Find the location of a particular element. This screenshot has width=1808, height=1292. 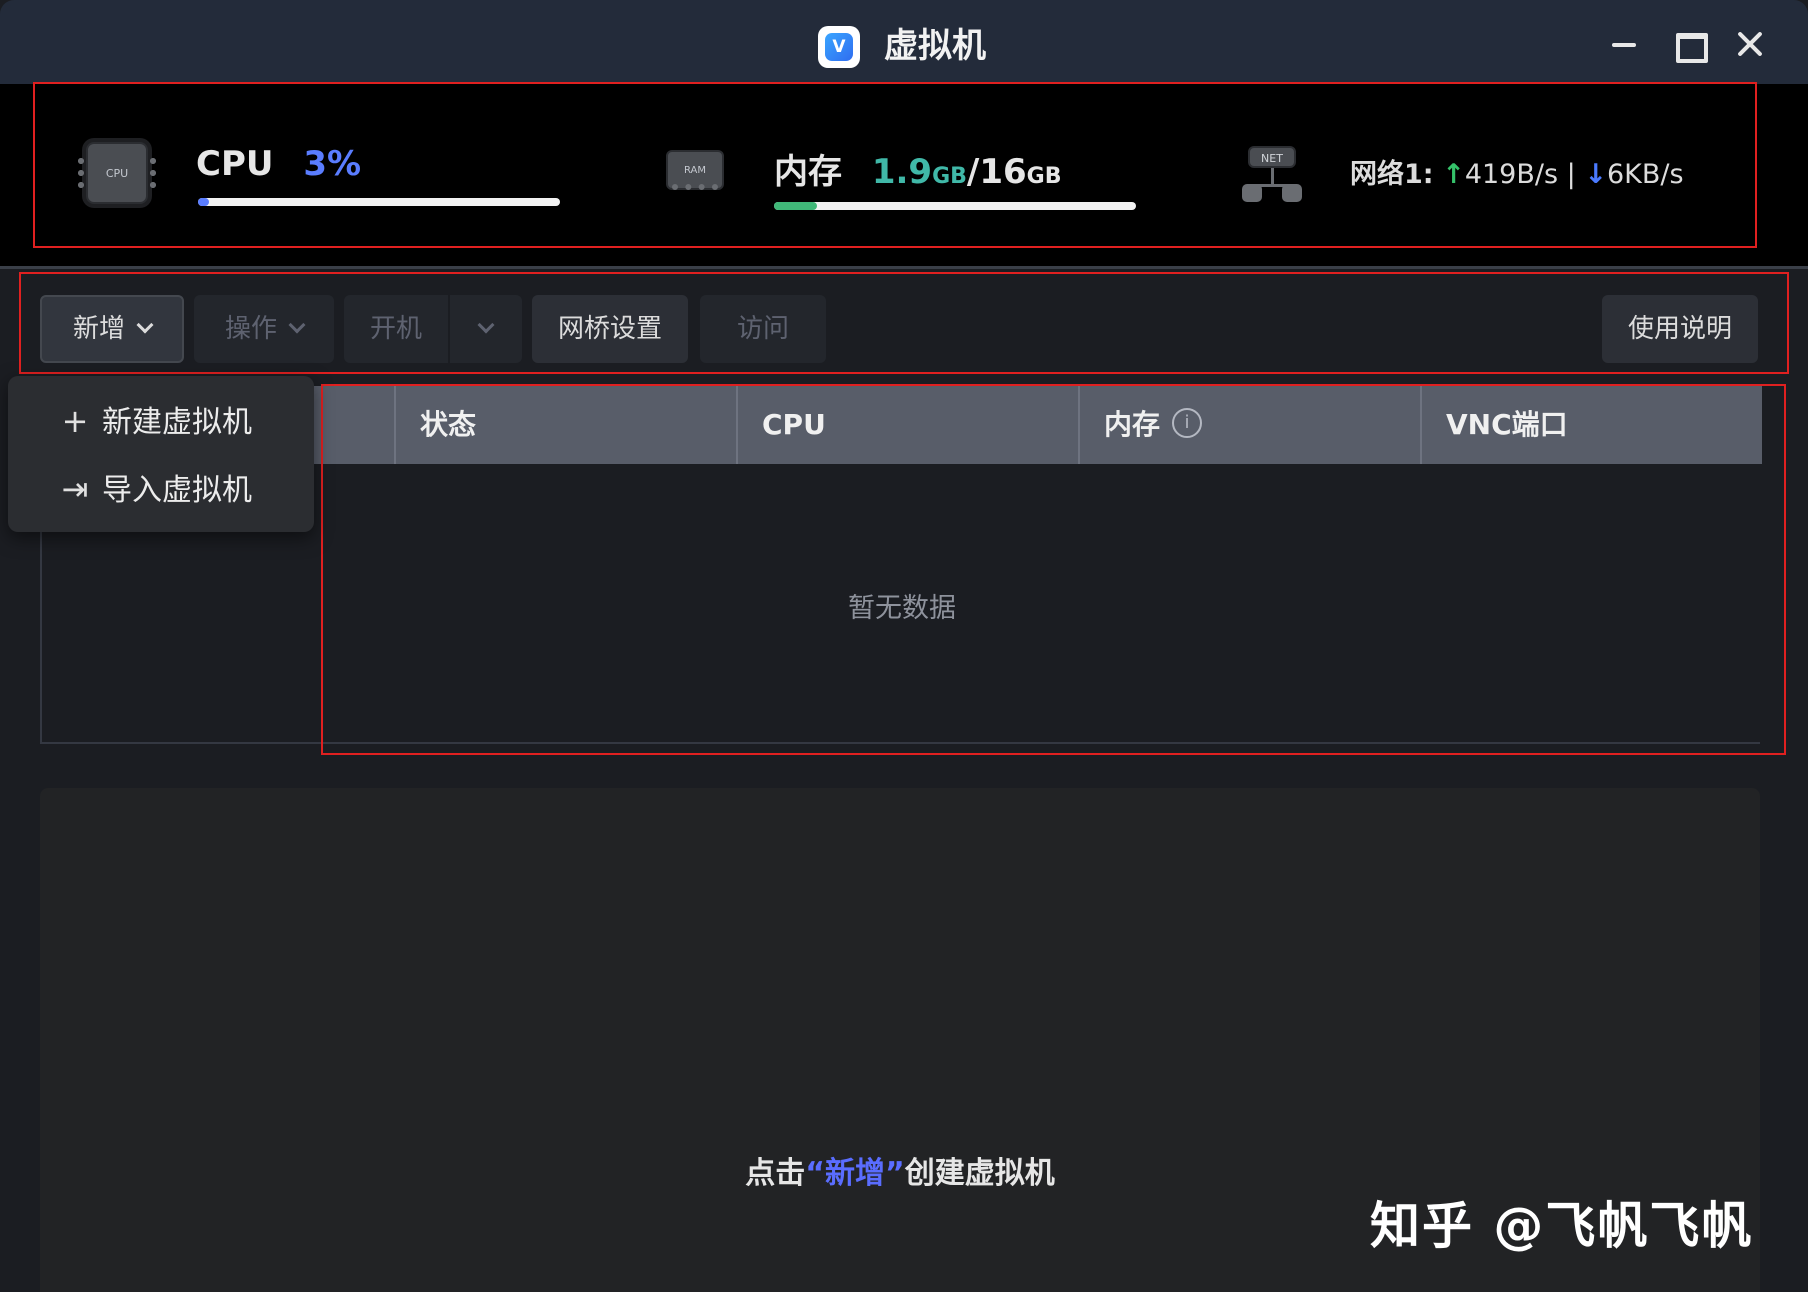

memory-label: 内存 is located at coordinates (808, 172).